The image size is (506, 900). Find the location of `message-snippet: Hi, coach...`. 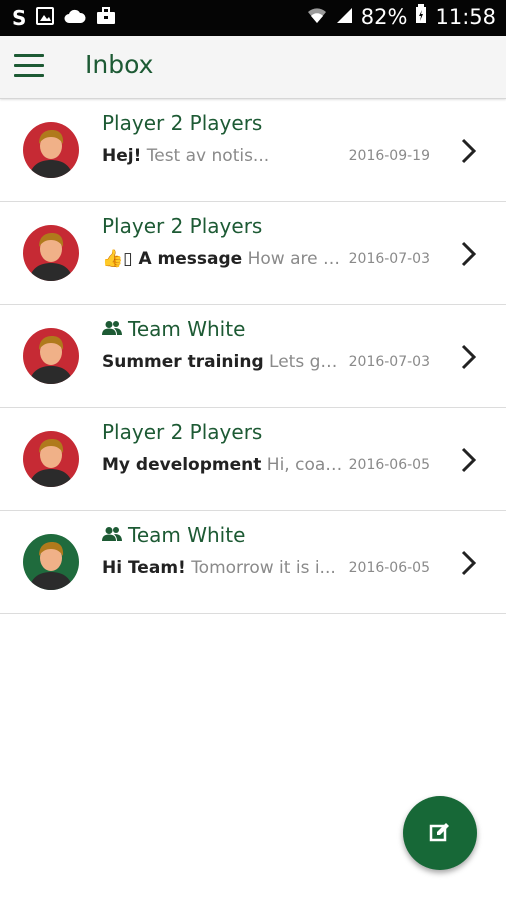

message-snippet: Hi, coach... is located at coordinates (306, 465).